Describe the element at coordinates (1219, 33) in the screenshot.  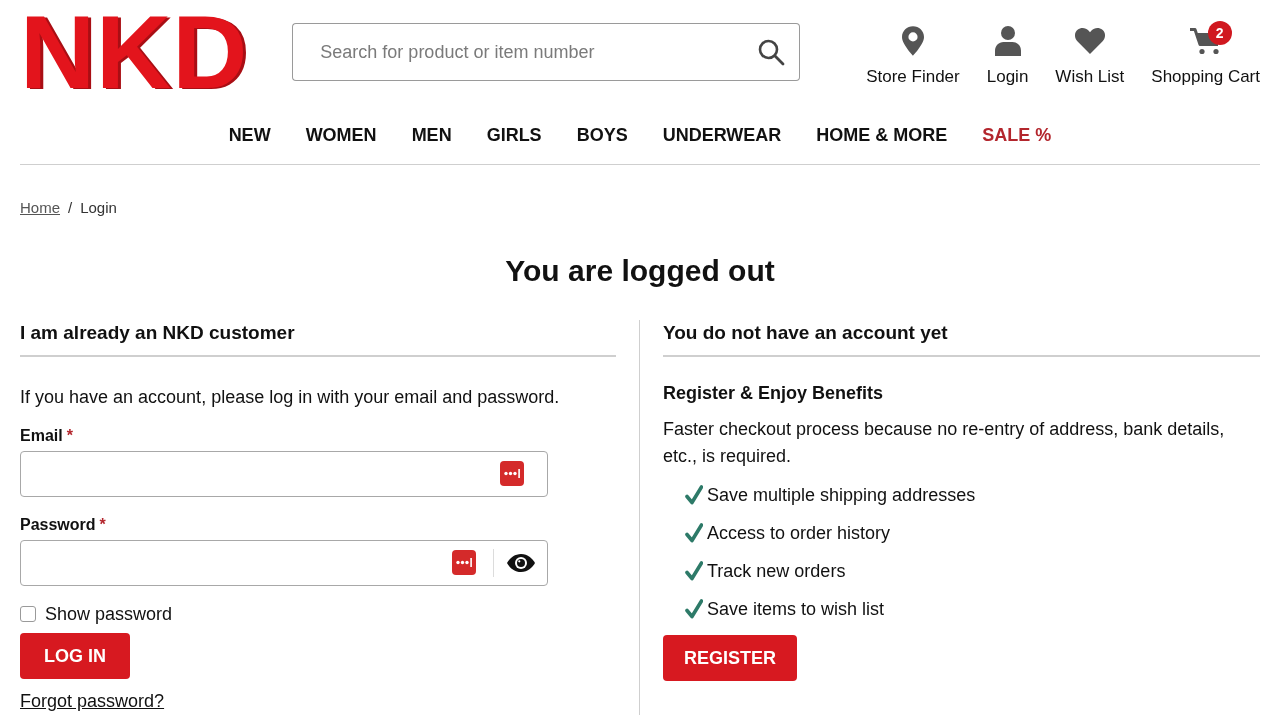
I see `count-badge: 2` at that location.